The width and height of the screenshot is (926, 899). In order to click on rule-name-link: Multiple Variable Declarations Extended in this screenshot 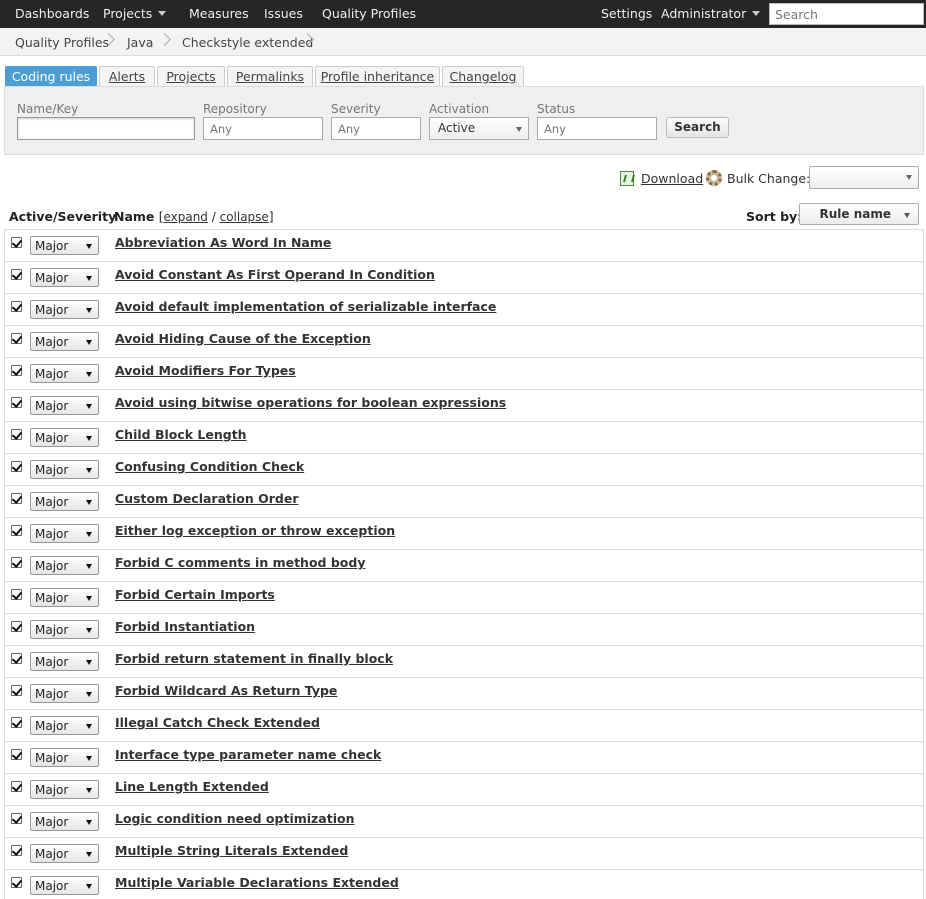, I will do `click(257, 882)`.